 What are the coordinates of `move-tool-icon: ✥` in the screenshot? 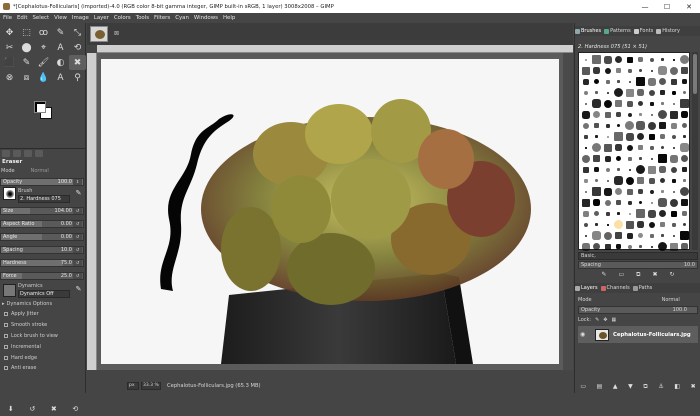 It's located at (9, 32).